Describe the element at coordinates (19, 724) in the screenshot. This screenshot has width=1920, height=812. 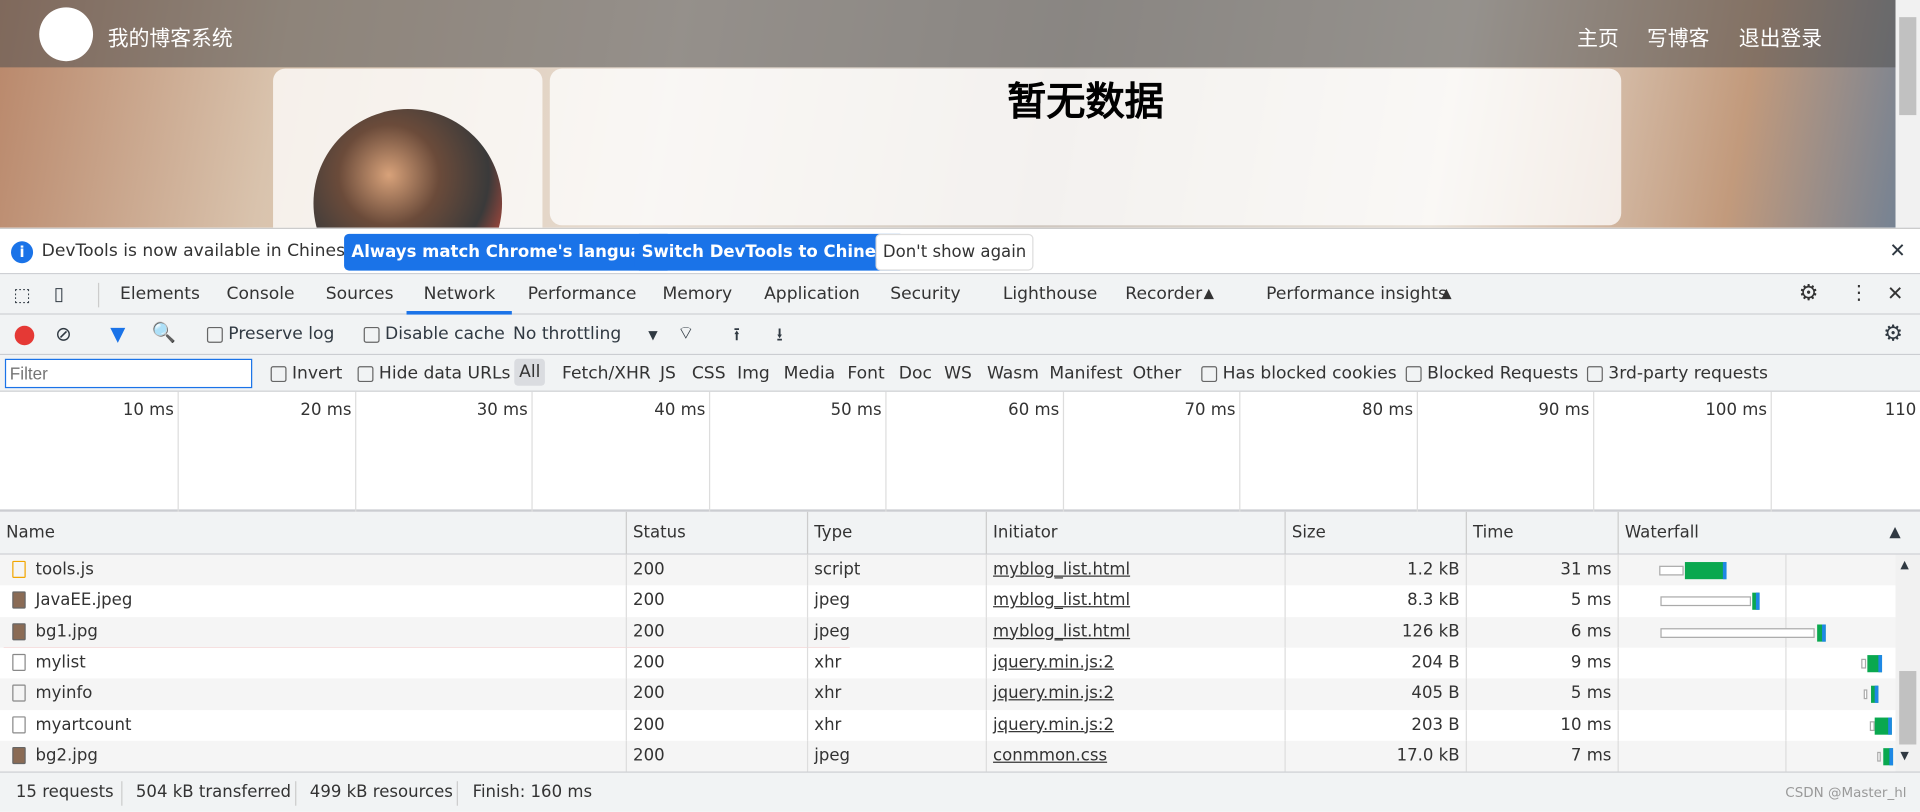
I see `document-icon` at that location.